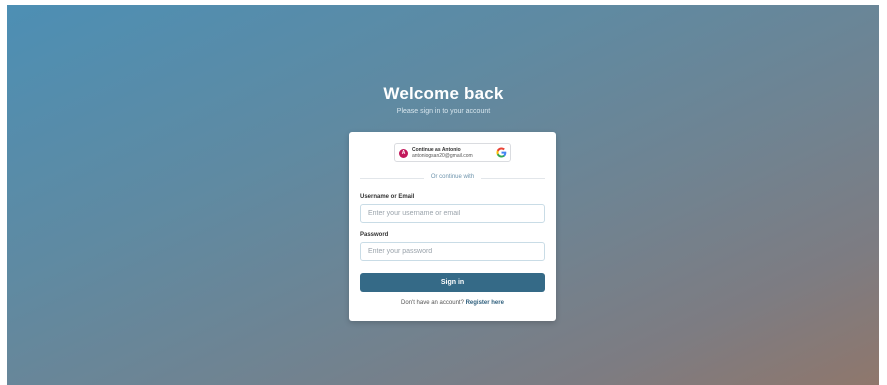 The image size is (887, 385). Describe the element at coordinates (443, 111) in the screenshot. I see `page-subtitle: Please sign in to your account` at that location.